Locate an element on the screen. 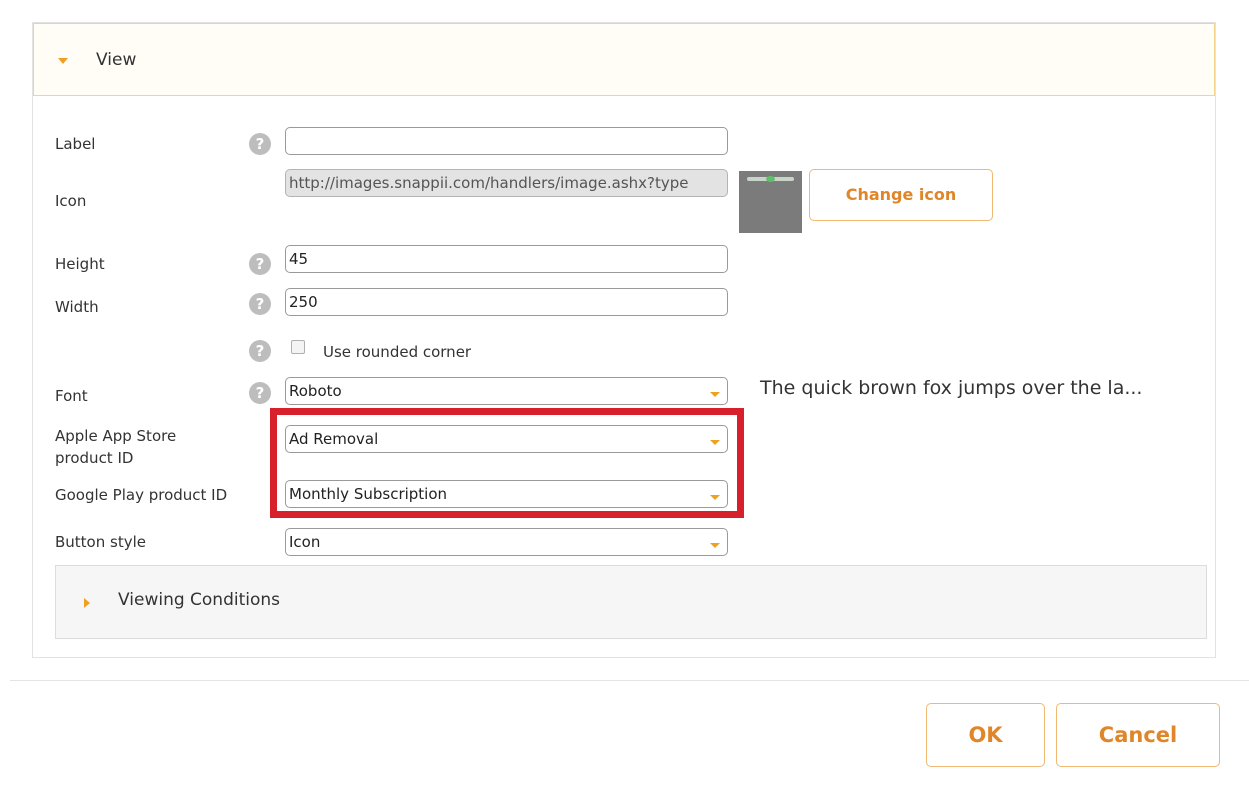 The width and height of the screenshot is (1249, 795). icon-preview-thumbnail is located at coordinates (770, 202).